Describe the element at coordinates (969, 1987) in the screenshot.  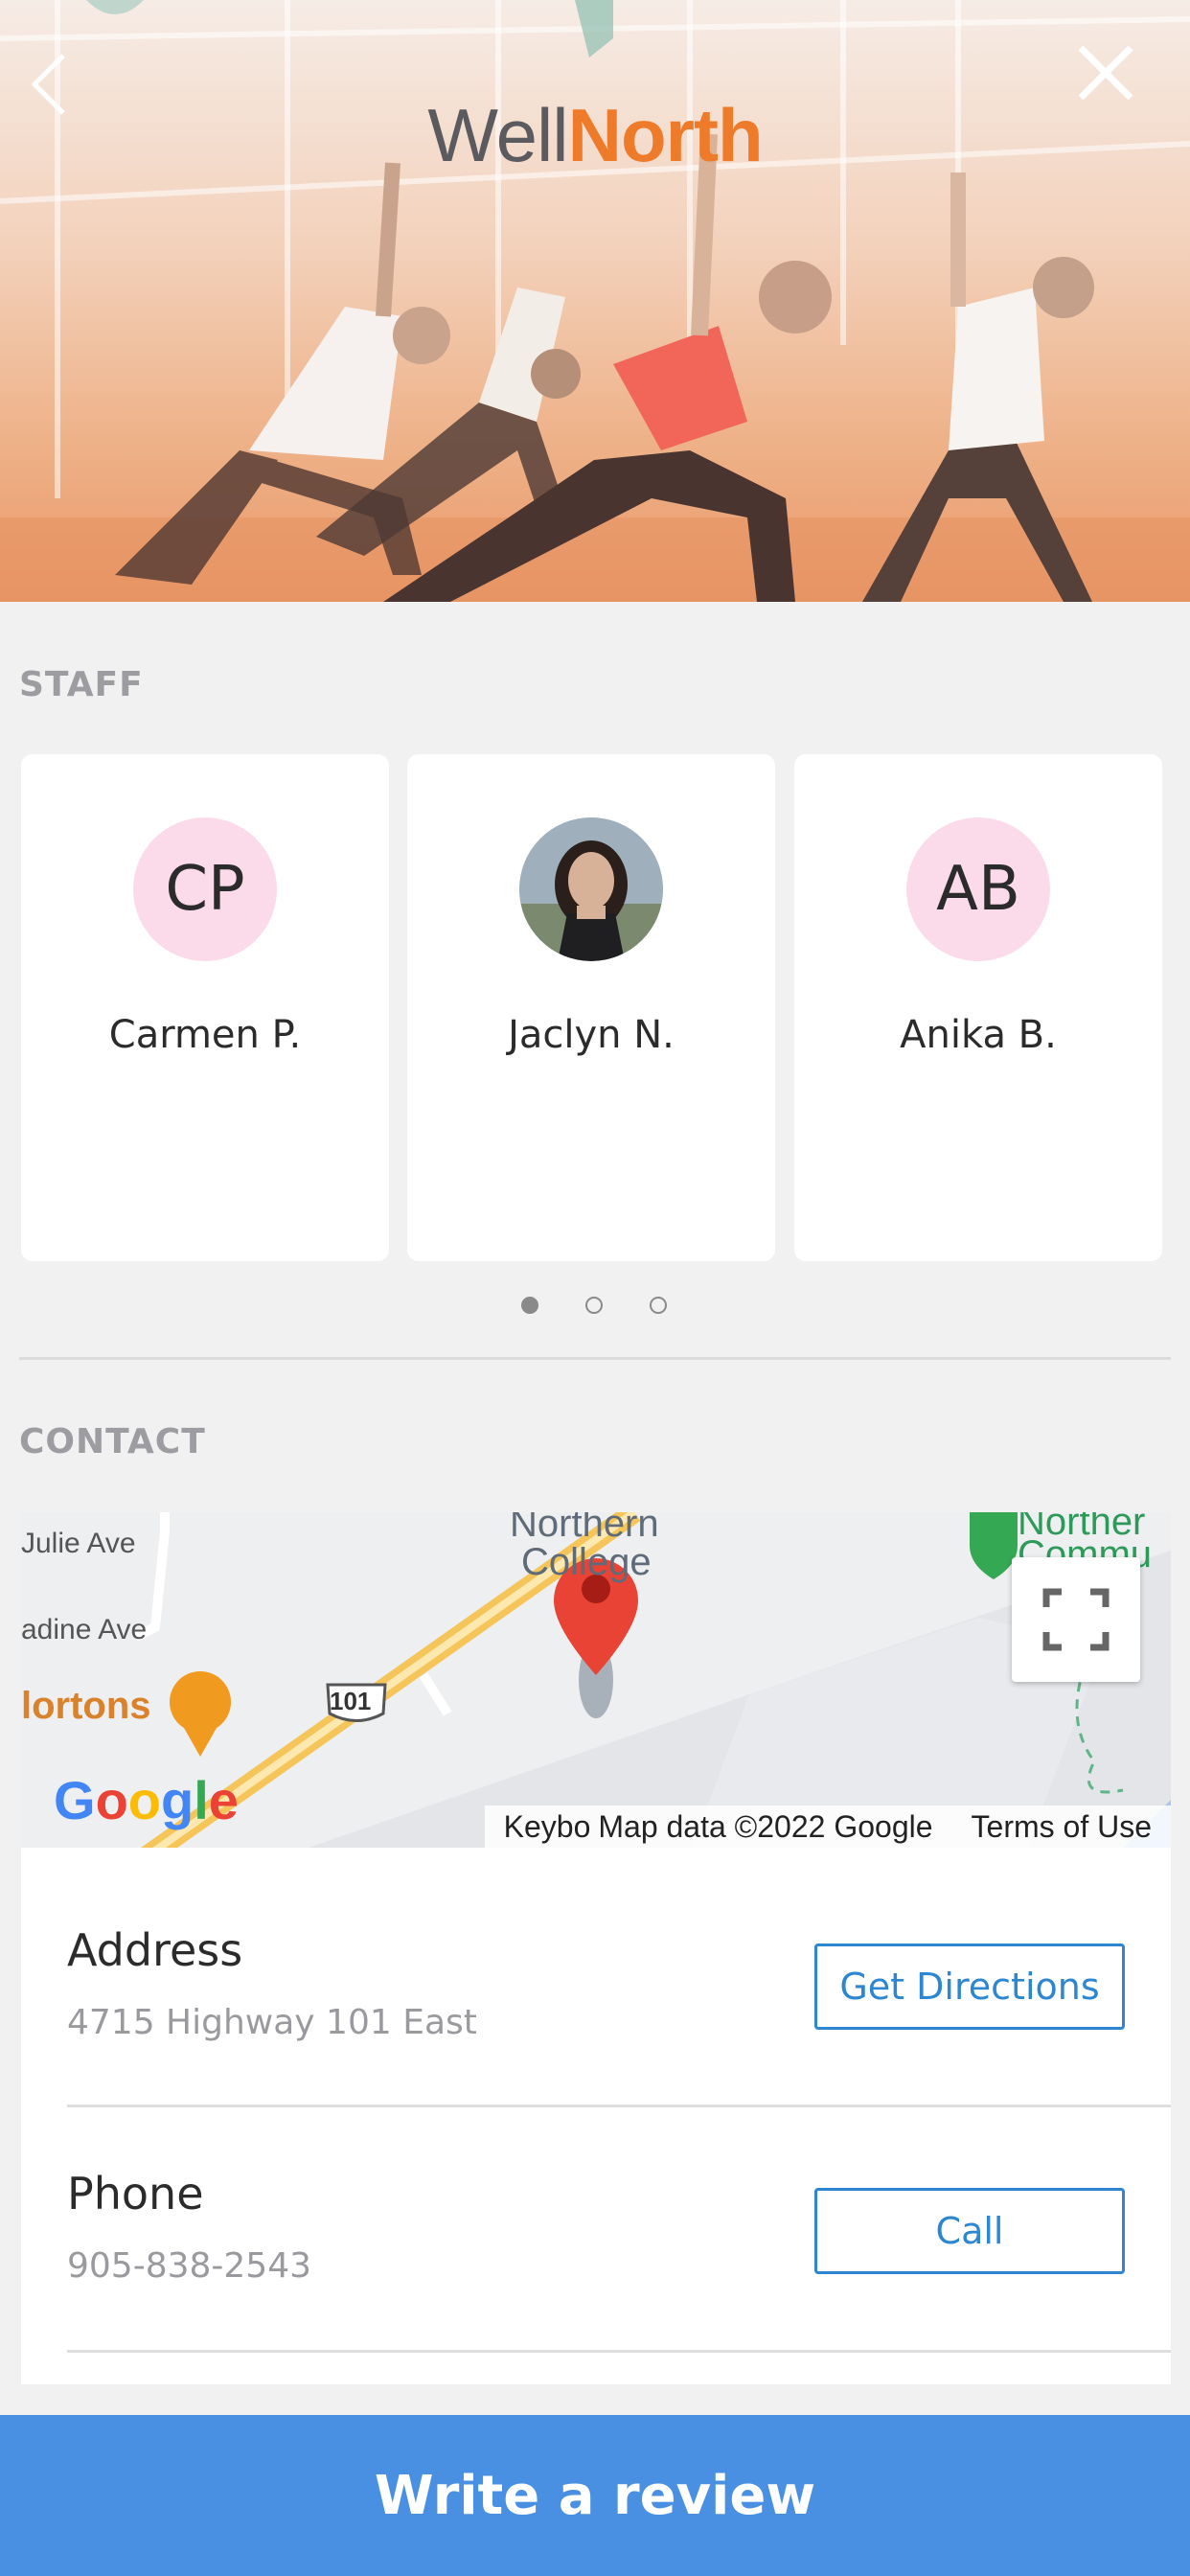
I see `get-directions-button: Get Directions` at that location.